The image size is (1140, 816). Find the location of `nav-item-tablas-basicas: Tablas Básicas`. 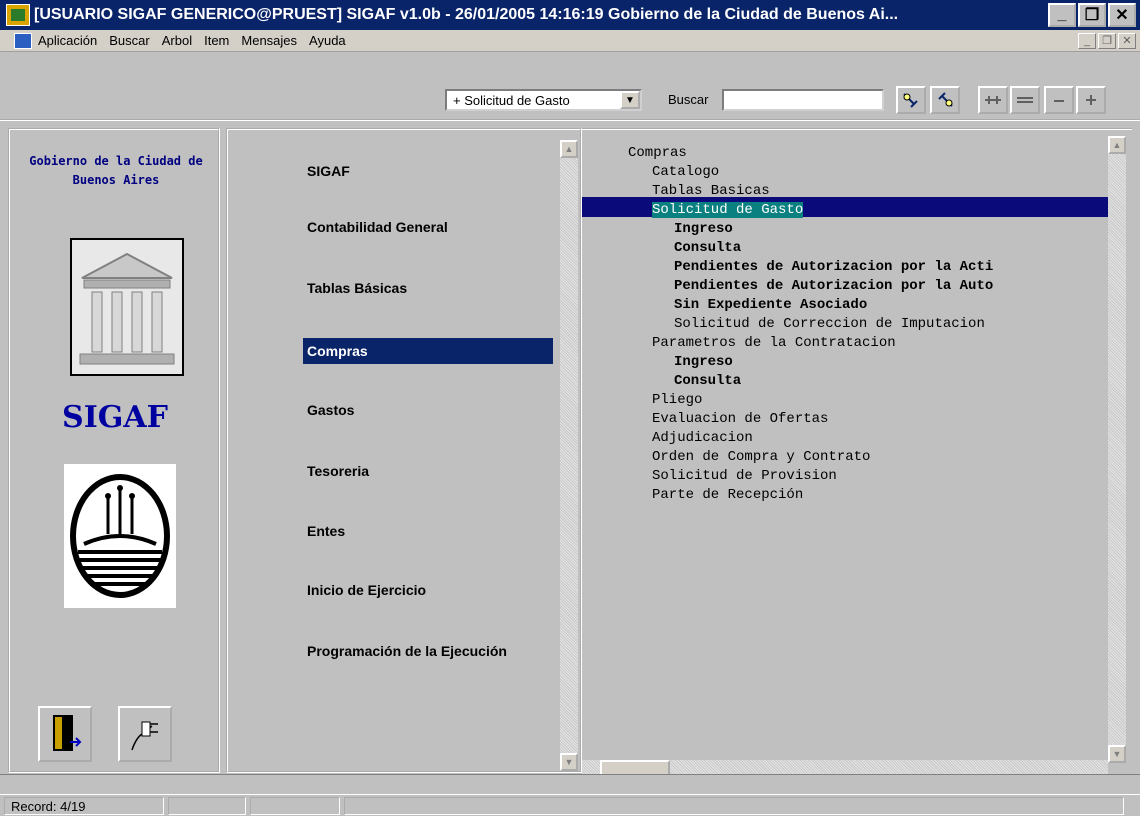

nav-item-tablas-basicas: Tablas Básicas is located at coordinates (428, 288).